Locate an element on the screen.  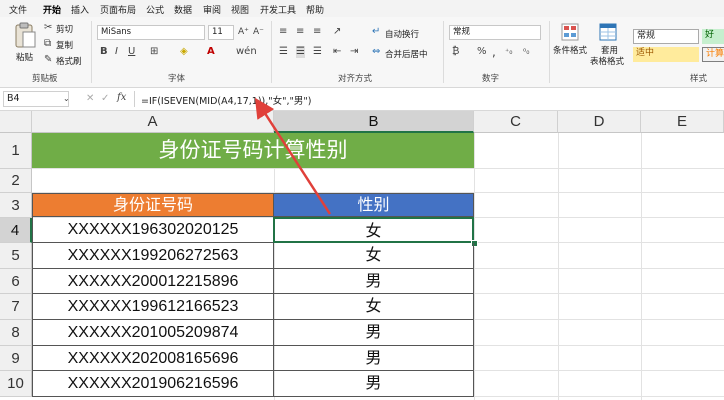
menu-insert: 插入 is located at coordinates (80, 9).